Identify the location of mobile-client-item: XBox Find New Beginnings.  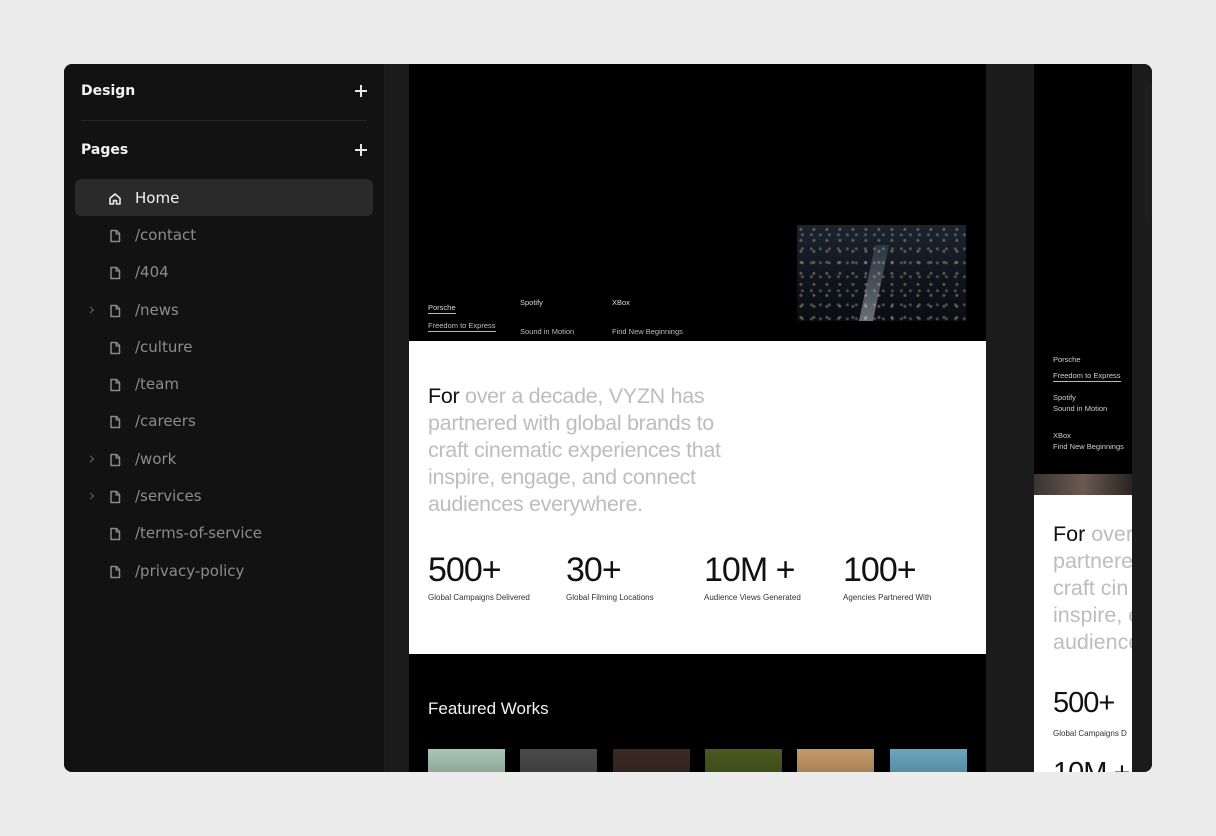
(1088, 441).